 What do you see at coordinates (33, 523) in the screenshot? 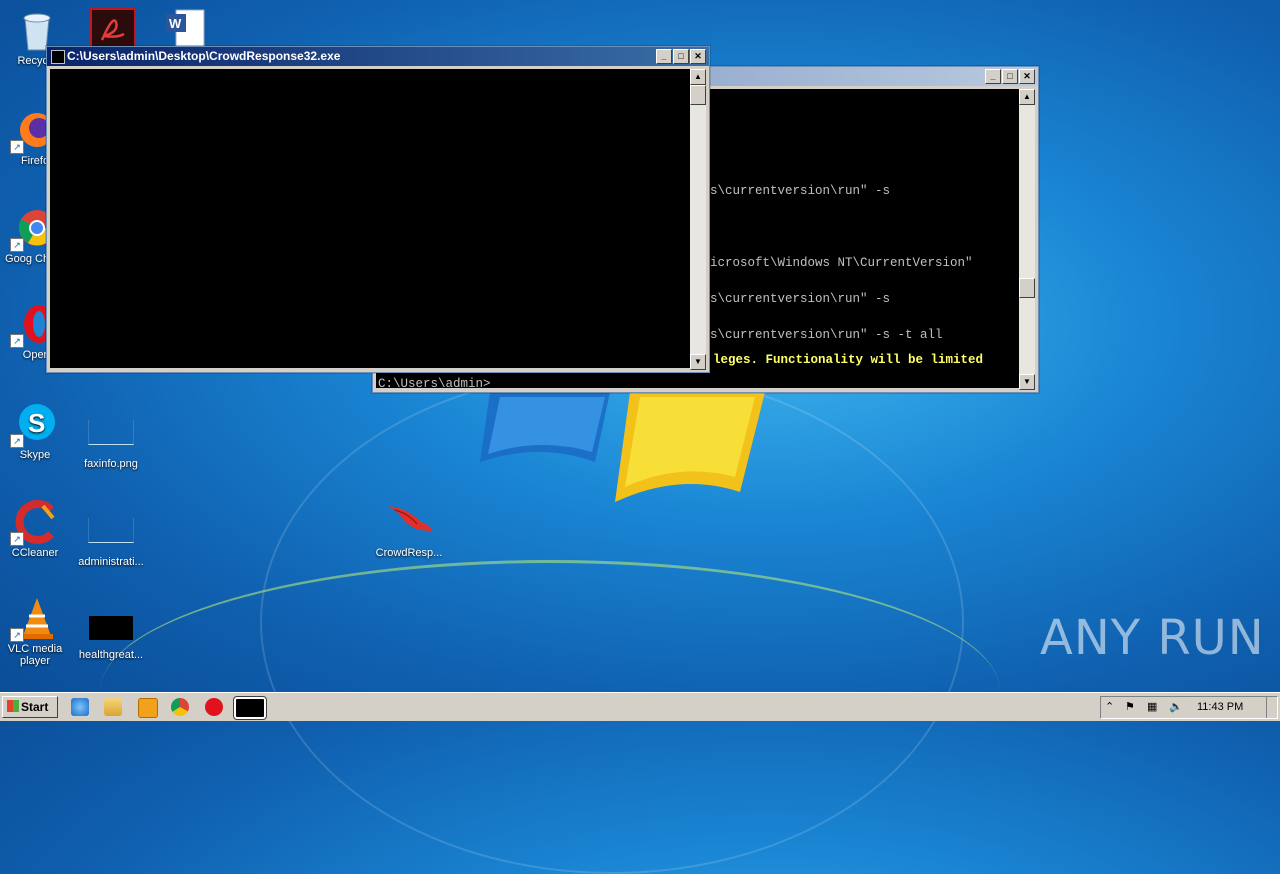
I see `ccleaner-icon: ↗` at bounding box center [33, 523].